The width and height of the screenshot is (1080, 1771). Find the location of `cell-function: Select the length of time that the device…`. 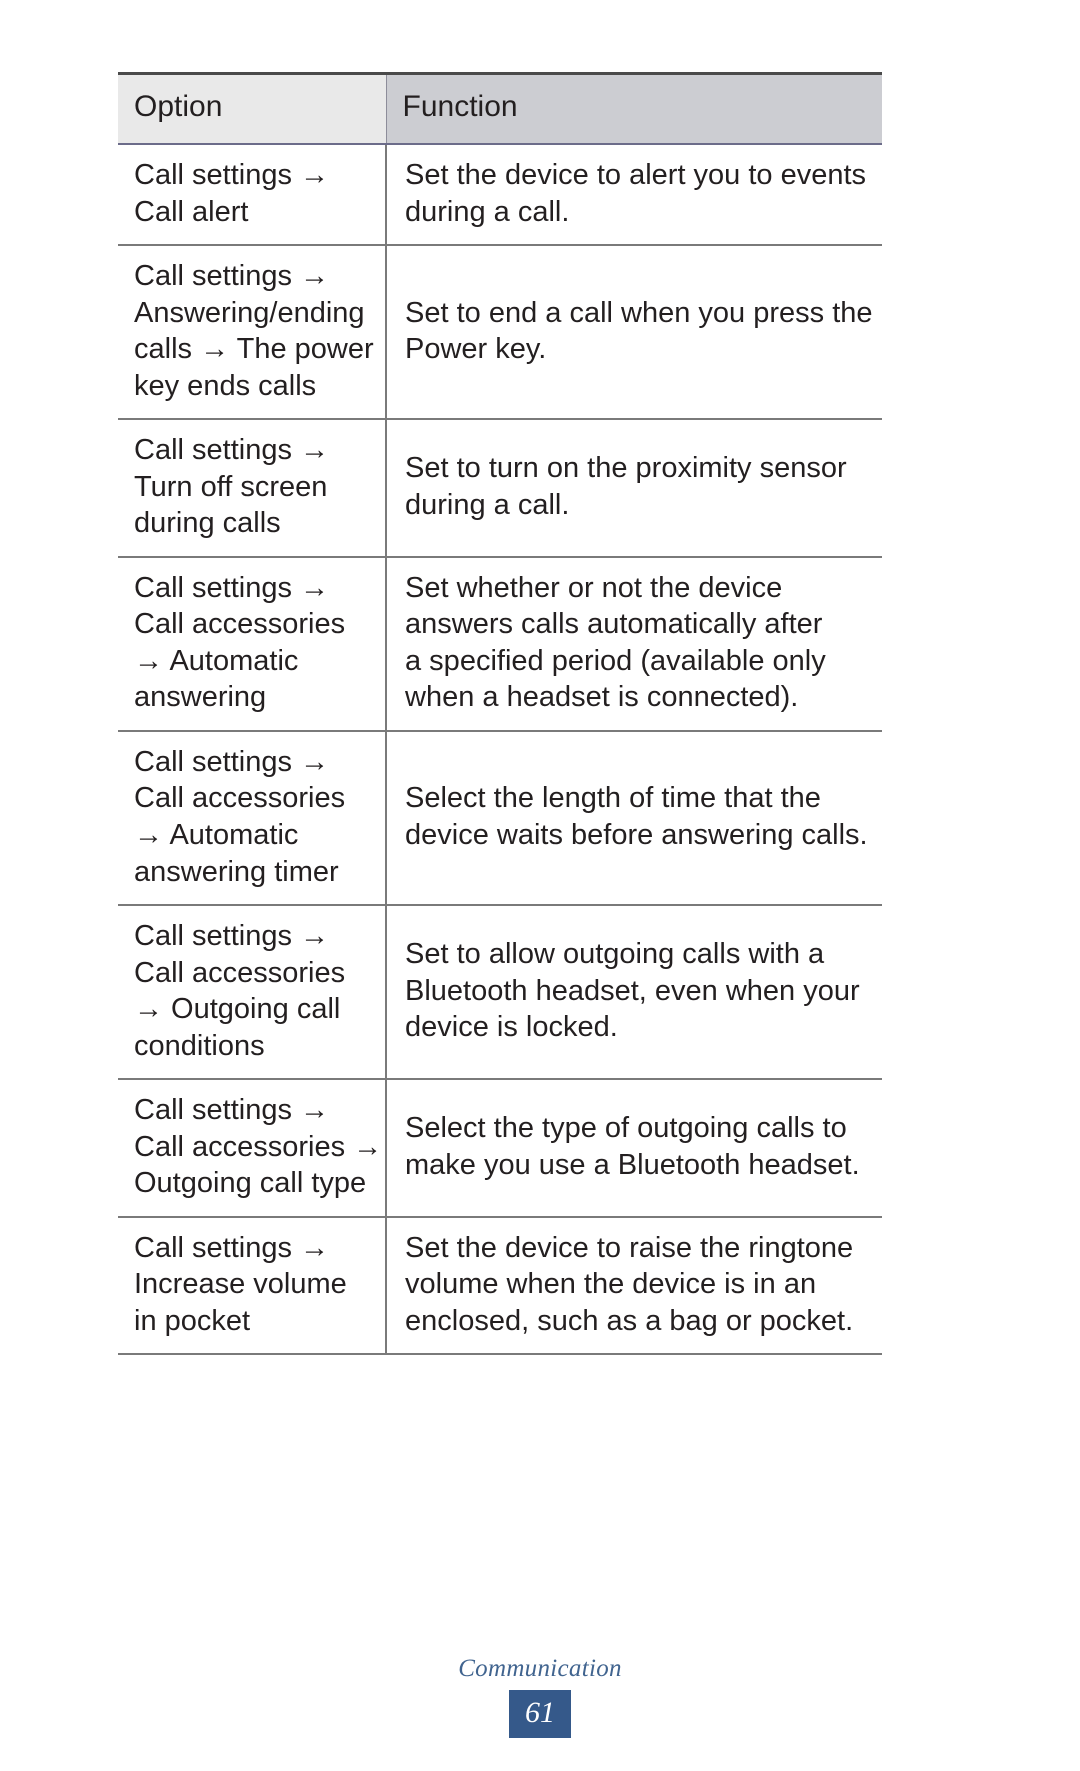

cell-function: Select the length of time that the device… is located at coordinates (633, 818).